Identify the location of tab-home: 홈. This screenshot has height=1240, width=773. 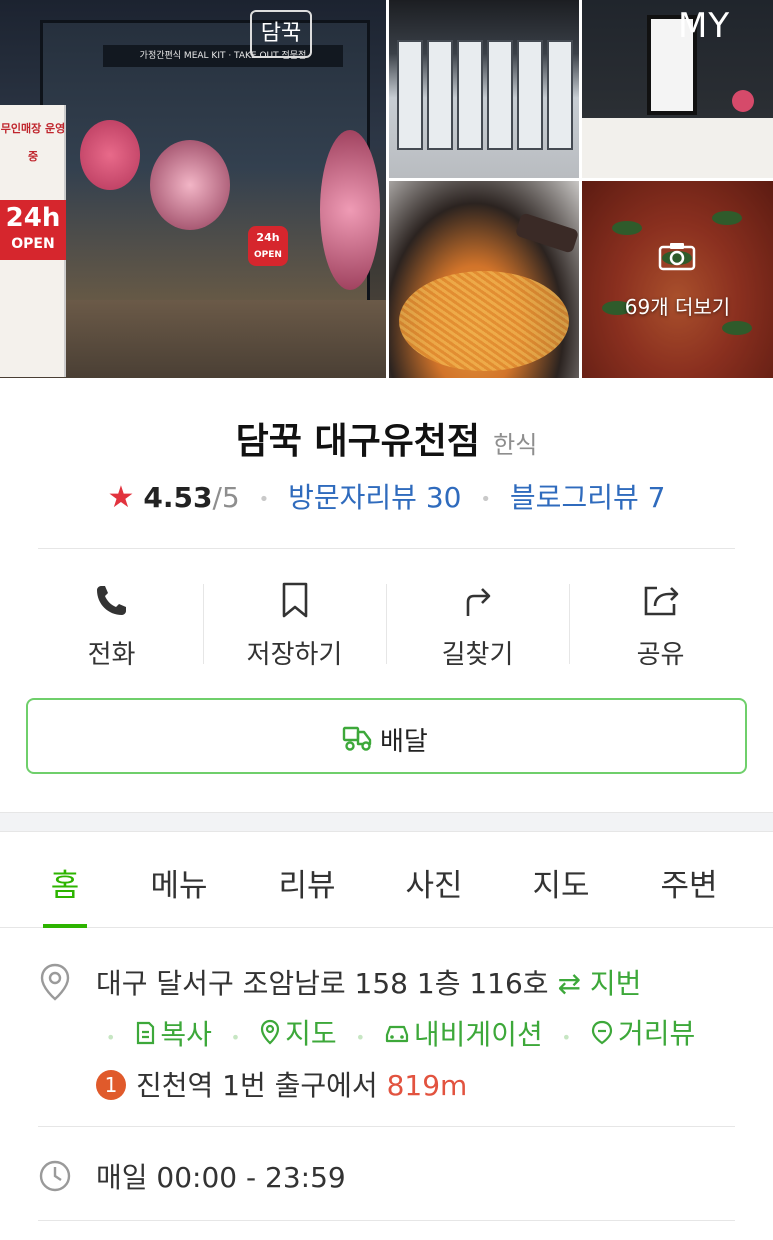
(65, 882).